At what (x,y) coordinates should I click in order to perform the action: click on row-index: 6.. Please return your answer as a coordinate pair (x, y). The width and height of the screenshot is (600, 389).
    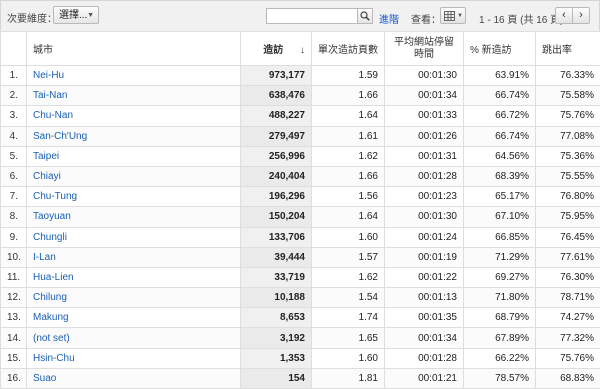
    Looking at the image, I should click on (14, 176).